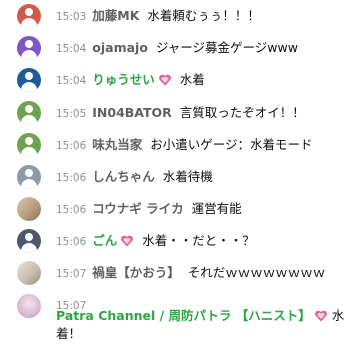 The height and width of the screenshot is (346, 360). I want to click on author-name: りゅうせい, so click(123, 79).